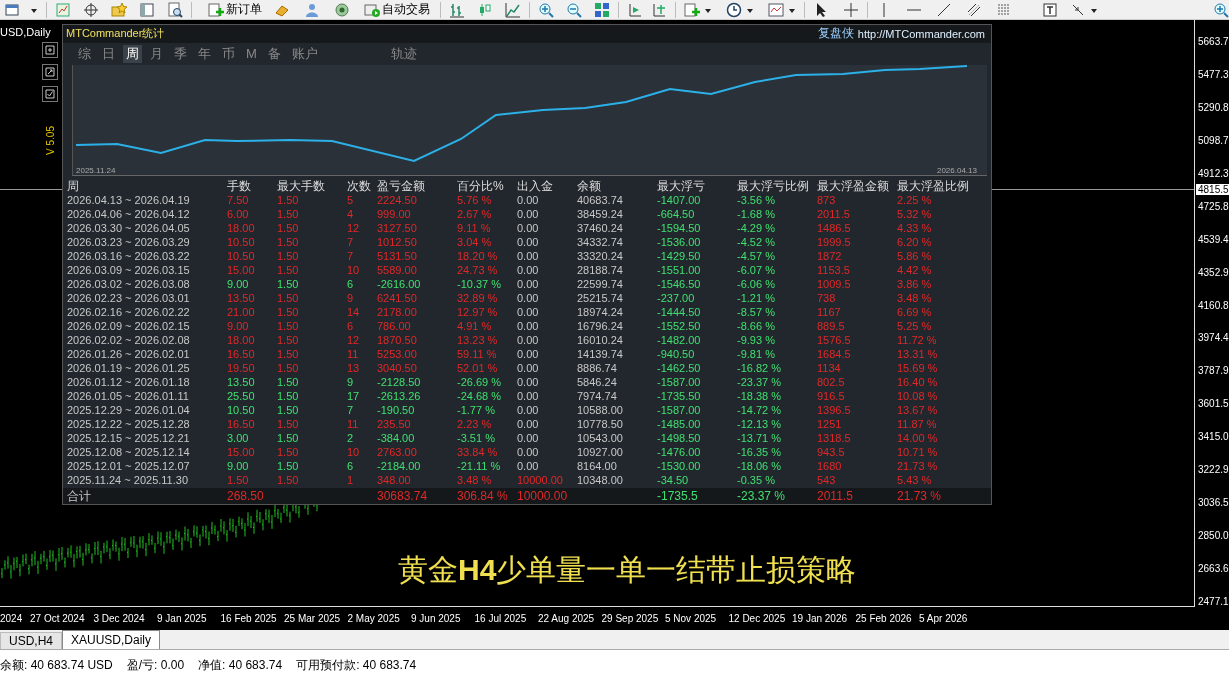  Describe the element at coordinates (600, 354) in the screenshot. I see `table-cell-text: 14139.74` at that location.